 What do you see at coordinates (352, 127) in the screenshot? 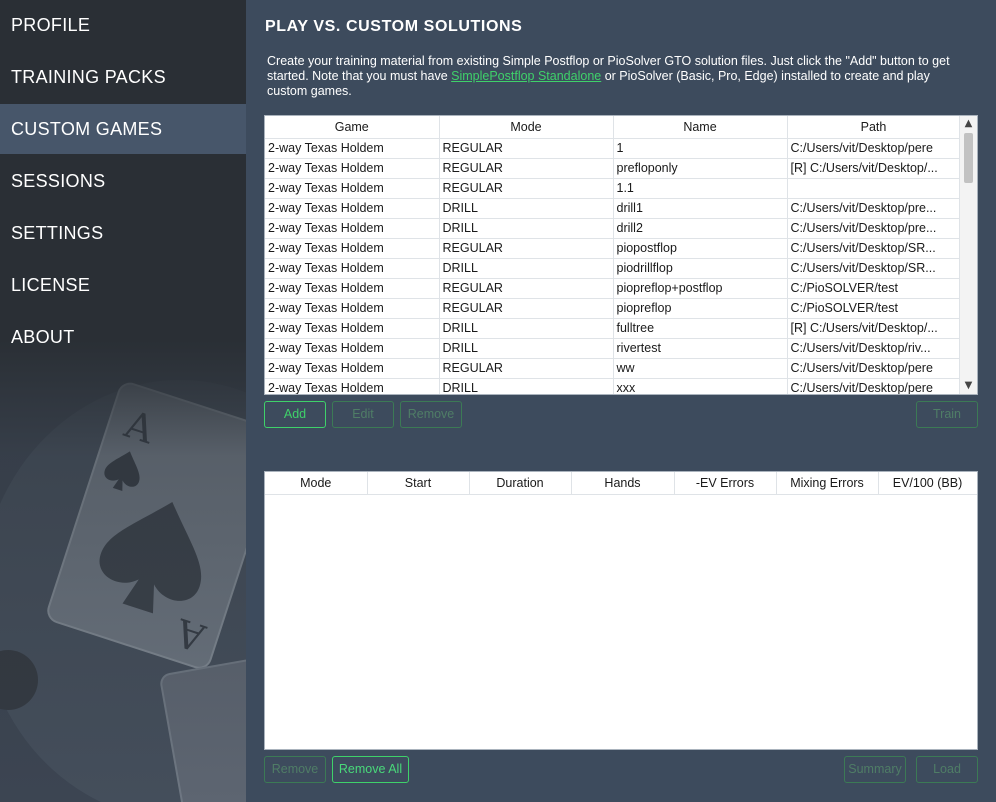
I see `column-header-game: Game` at bounding box center [352, 127].